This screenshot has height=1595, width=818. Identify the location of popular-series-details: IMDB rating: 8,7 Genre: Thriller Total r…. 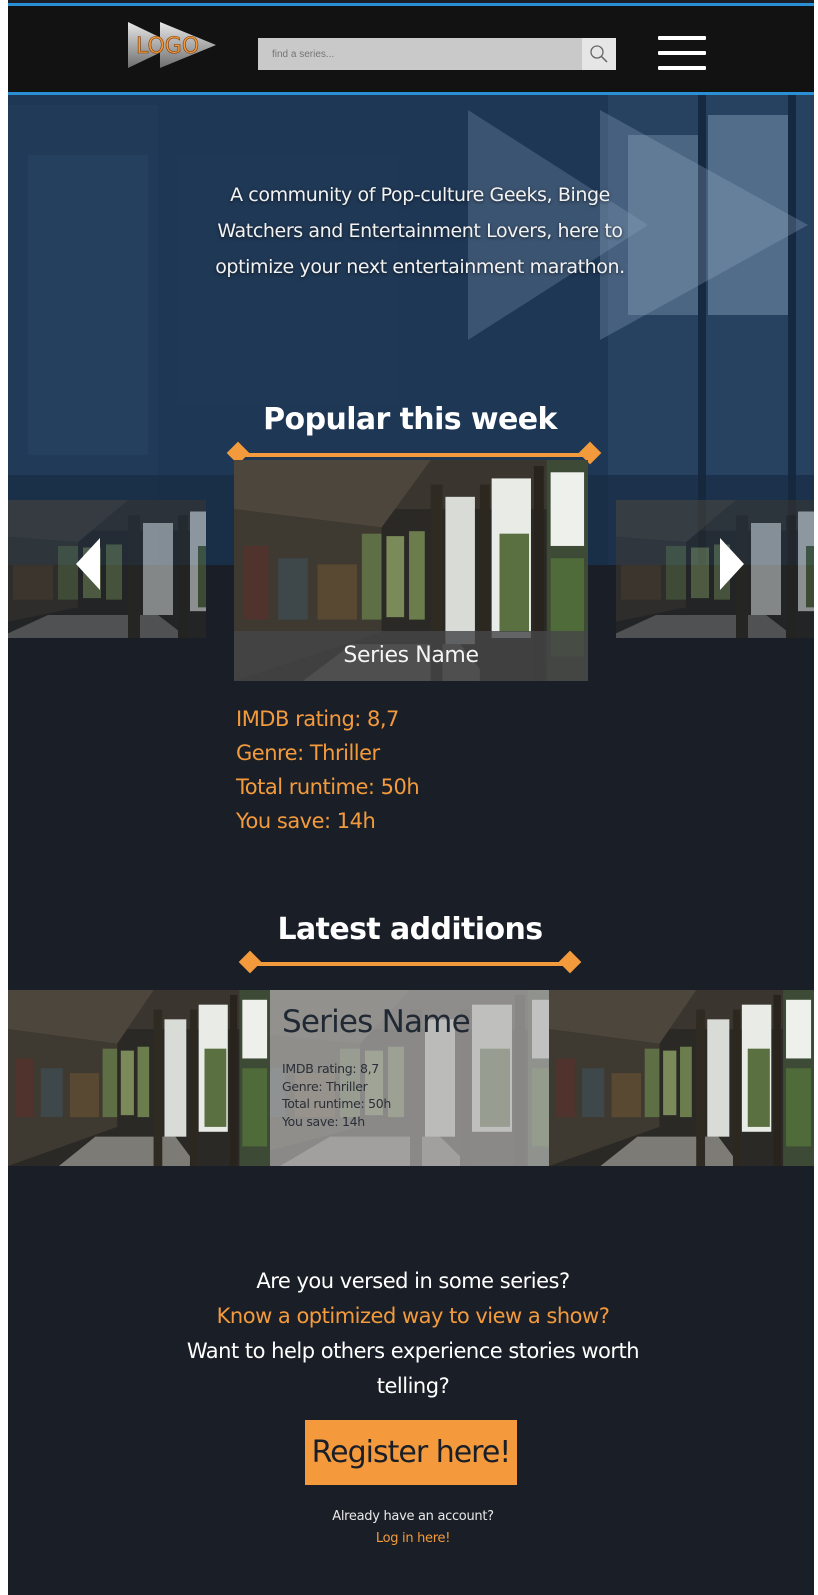
(328, 770).